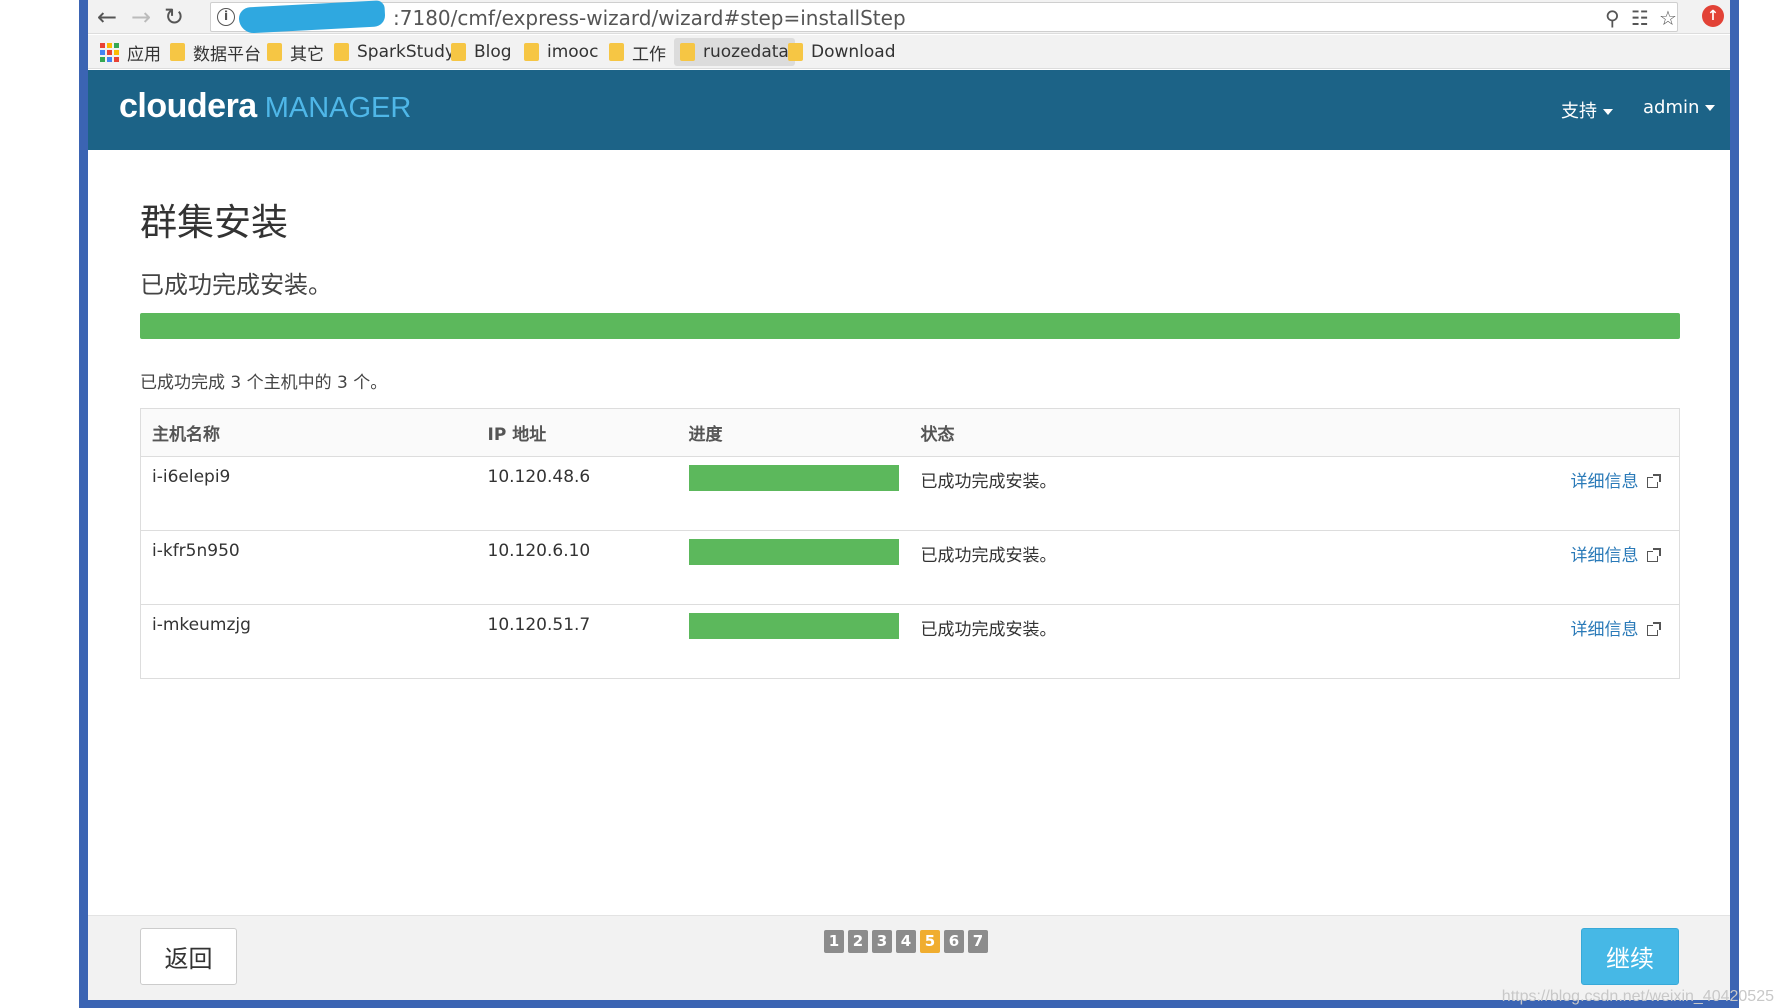 This screenshot has height=1008, width=1786. Describe the element at coordinates (858, 941) in the screenshot. I see `wizard-step-2: 2` at that location.